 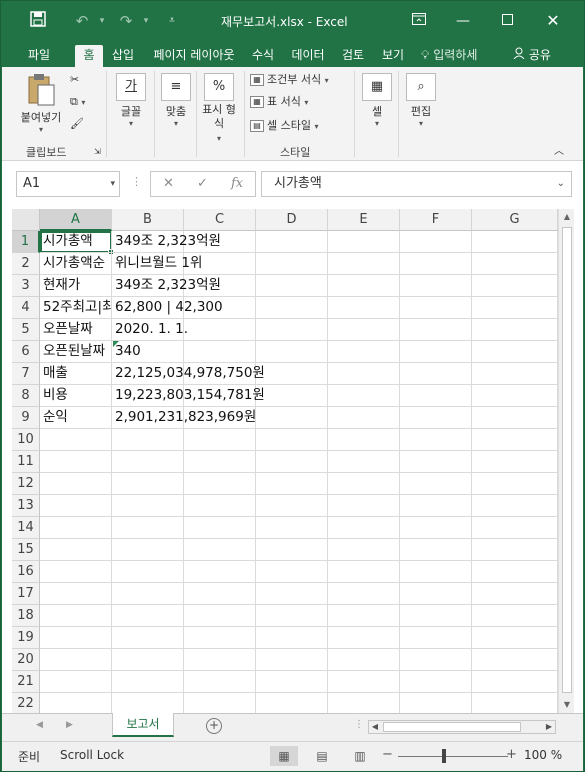 What do you see at coordinates (76, 572) in the screenshot?
I see `cell-a16` at bounding box center [76, 572].